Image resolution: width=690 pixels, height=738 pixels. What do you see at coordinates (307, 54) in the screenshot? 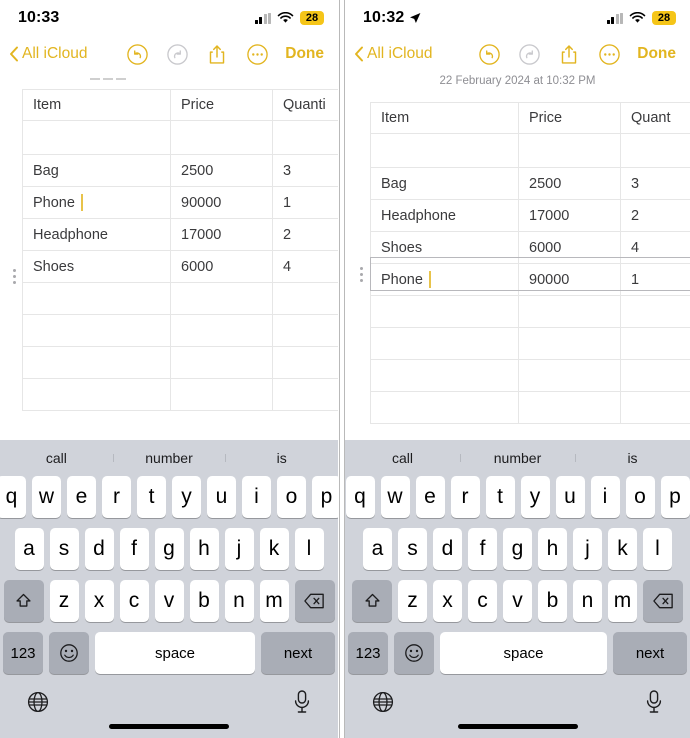
I see `done-button-left: Done` at bounding box center [307, 54].